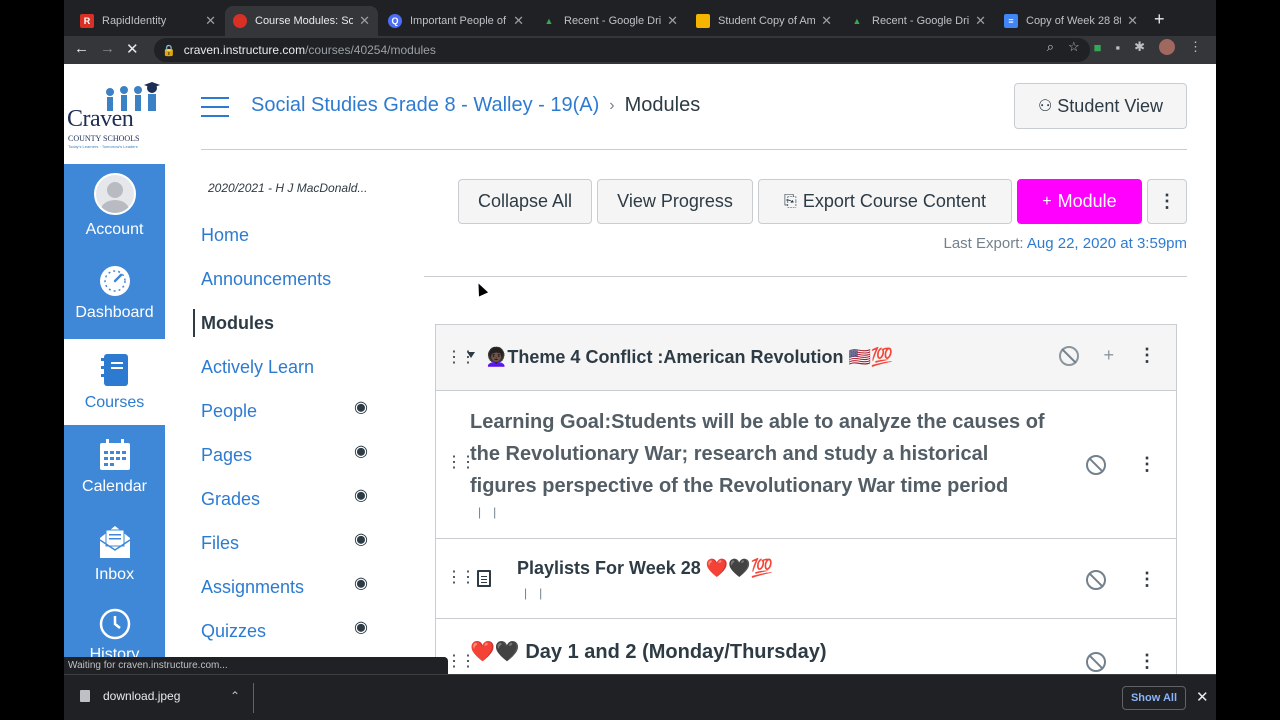 Image resolution: width=1280 pixels, height=720 pixels. I want to click on global-nav-label: Account, so click(114, 229).